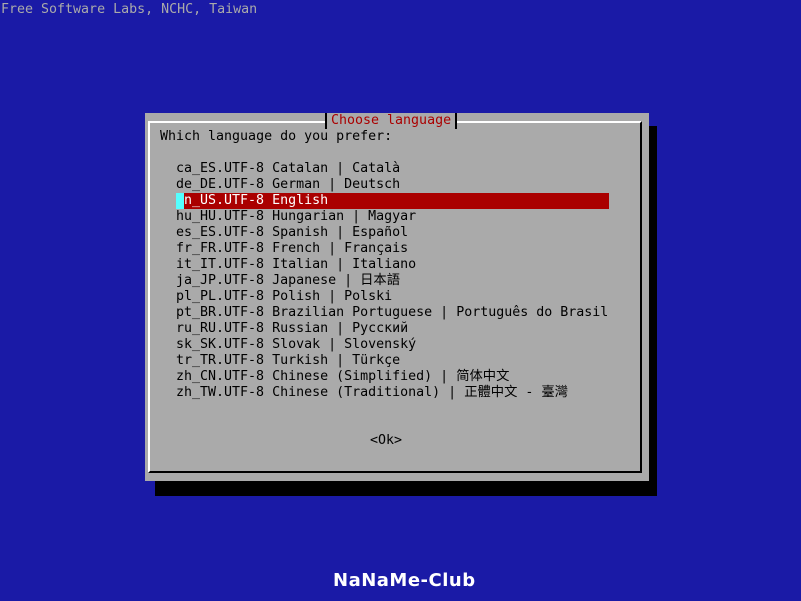 Image resolution: width=801 pixels, height=601 pixels. What do you see at coordinates (392, 249) in the screenshot?
I see `language-option-fr: fr_FR.UTF-8 French | Français` at bounding box center [392, 249].